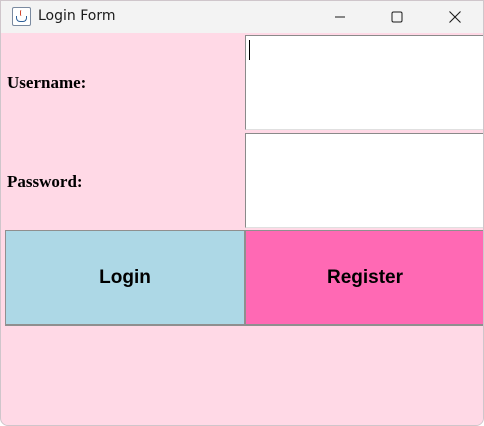 The image size is (484, 426). Describe the element at coordinates (77, 16) in the screenshot. I see `window-title: Login Form` at that location.